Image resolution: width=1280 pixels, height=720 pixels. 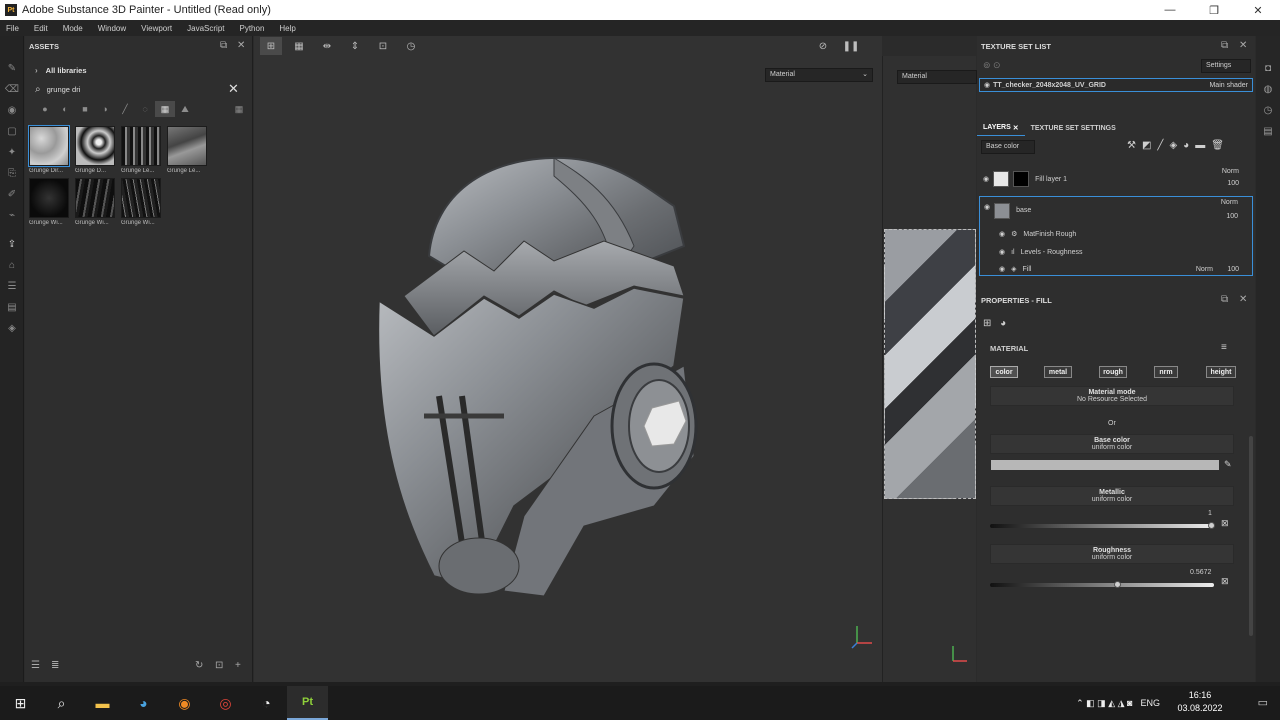 What do you see at coordinates (12, 265) in the screenshot?
I see `shelf-icon: ⌂` at bounding box center [12, 265].